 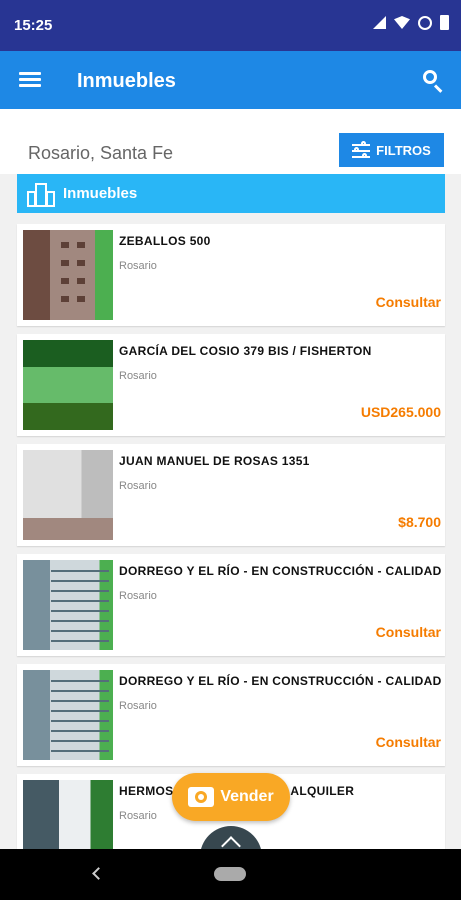 I want to click on alarm-icon, so click(x=425, y=22).